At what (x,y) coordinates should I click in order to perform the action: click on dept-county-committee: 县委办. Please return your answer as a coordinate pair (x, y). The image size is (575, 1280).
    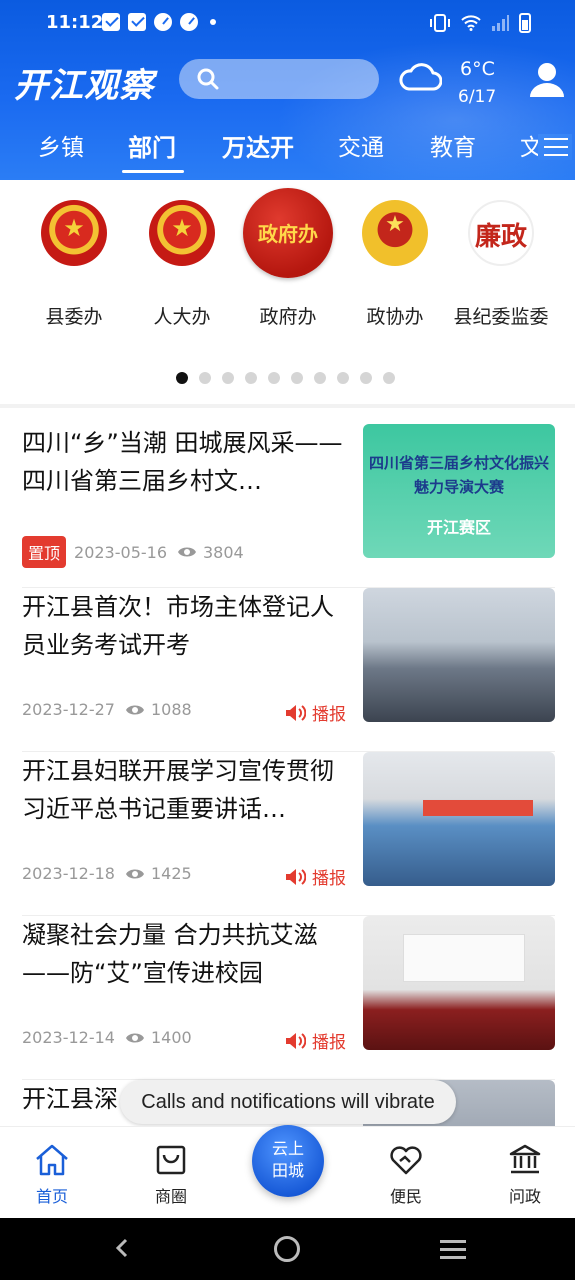
    Looking at the image, I should click on (74, 264).